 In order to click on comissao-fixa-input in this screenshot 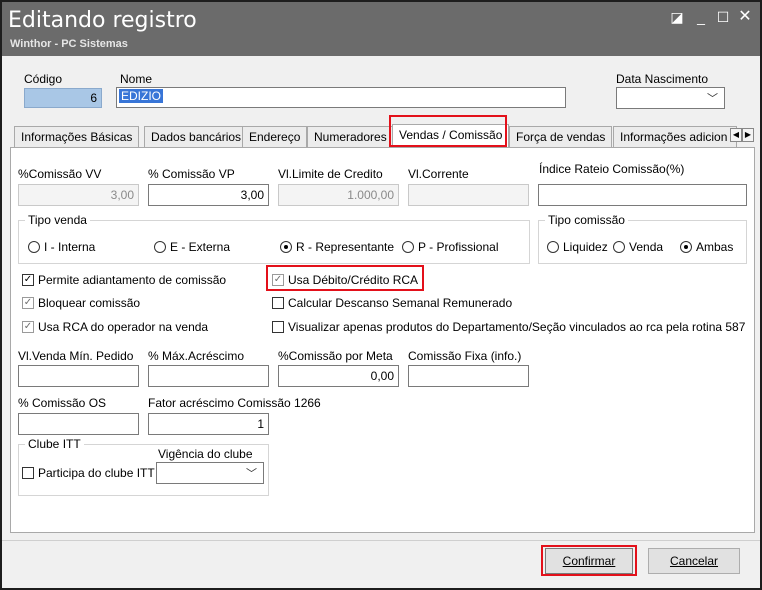, I will do `click(468, 376)`.